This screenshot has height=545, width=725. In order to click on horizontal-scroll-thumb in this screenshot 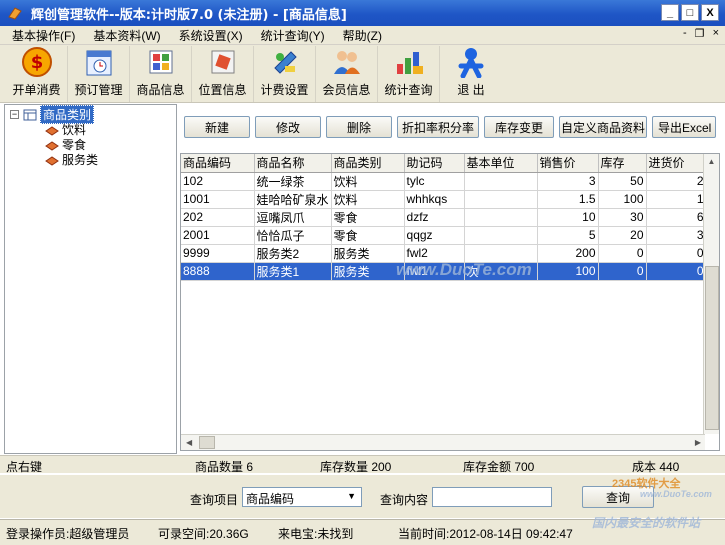, I will do `click(207, 442)`.